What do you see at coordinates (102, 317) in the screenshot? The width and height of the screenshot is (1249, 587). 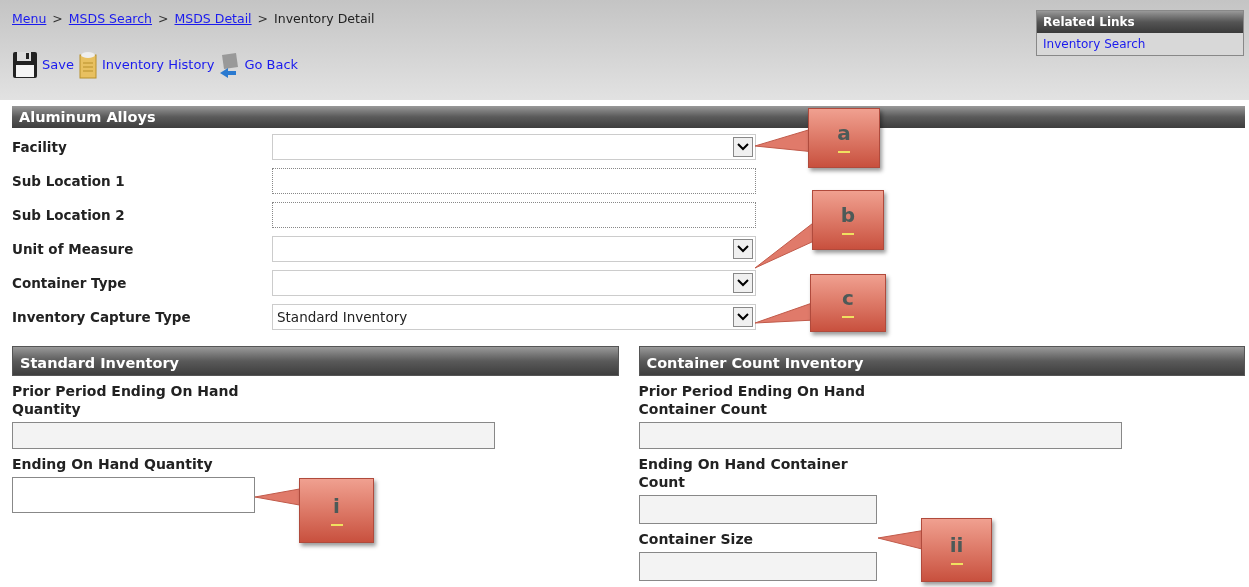 I see `field-label: Inventory Capture Type` at bounding box center [102, 317].